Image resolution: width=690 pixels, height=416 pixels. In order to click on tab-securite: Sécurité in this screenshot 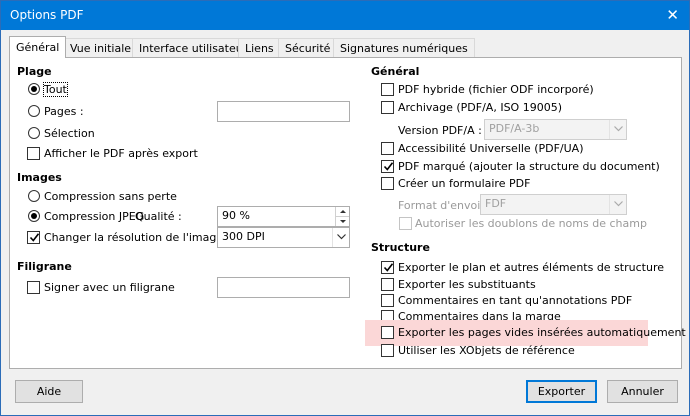, I will do `click(308, 48)`.